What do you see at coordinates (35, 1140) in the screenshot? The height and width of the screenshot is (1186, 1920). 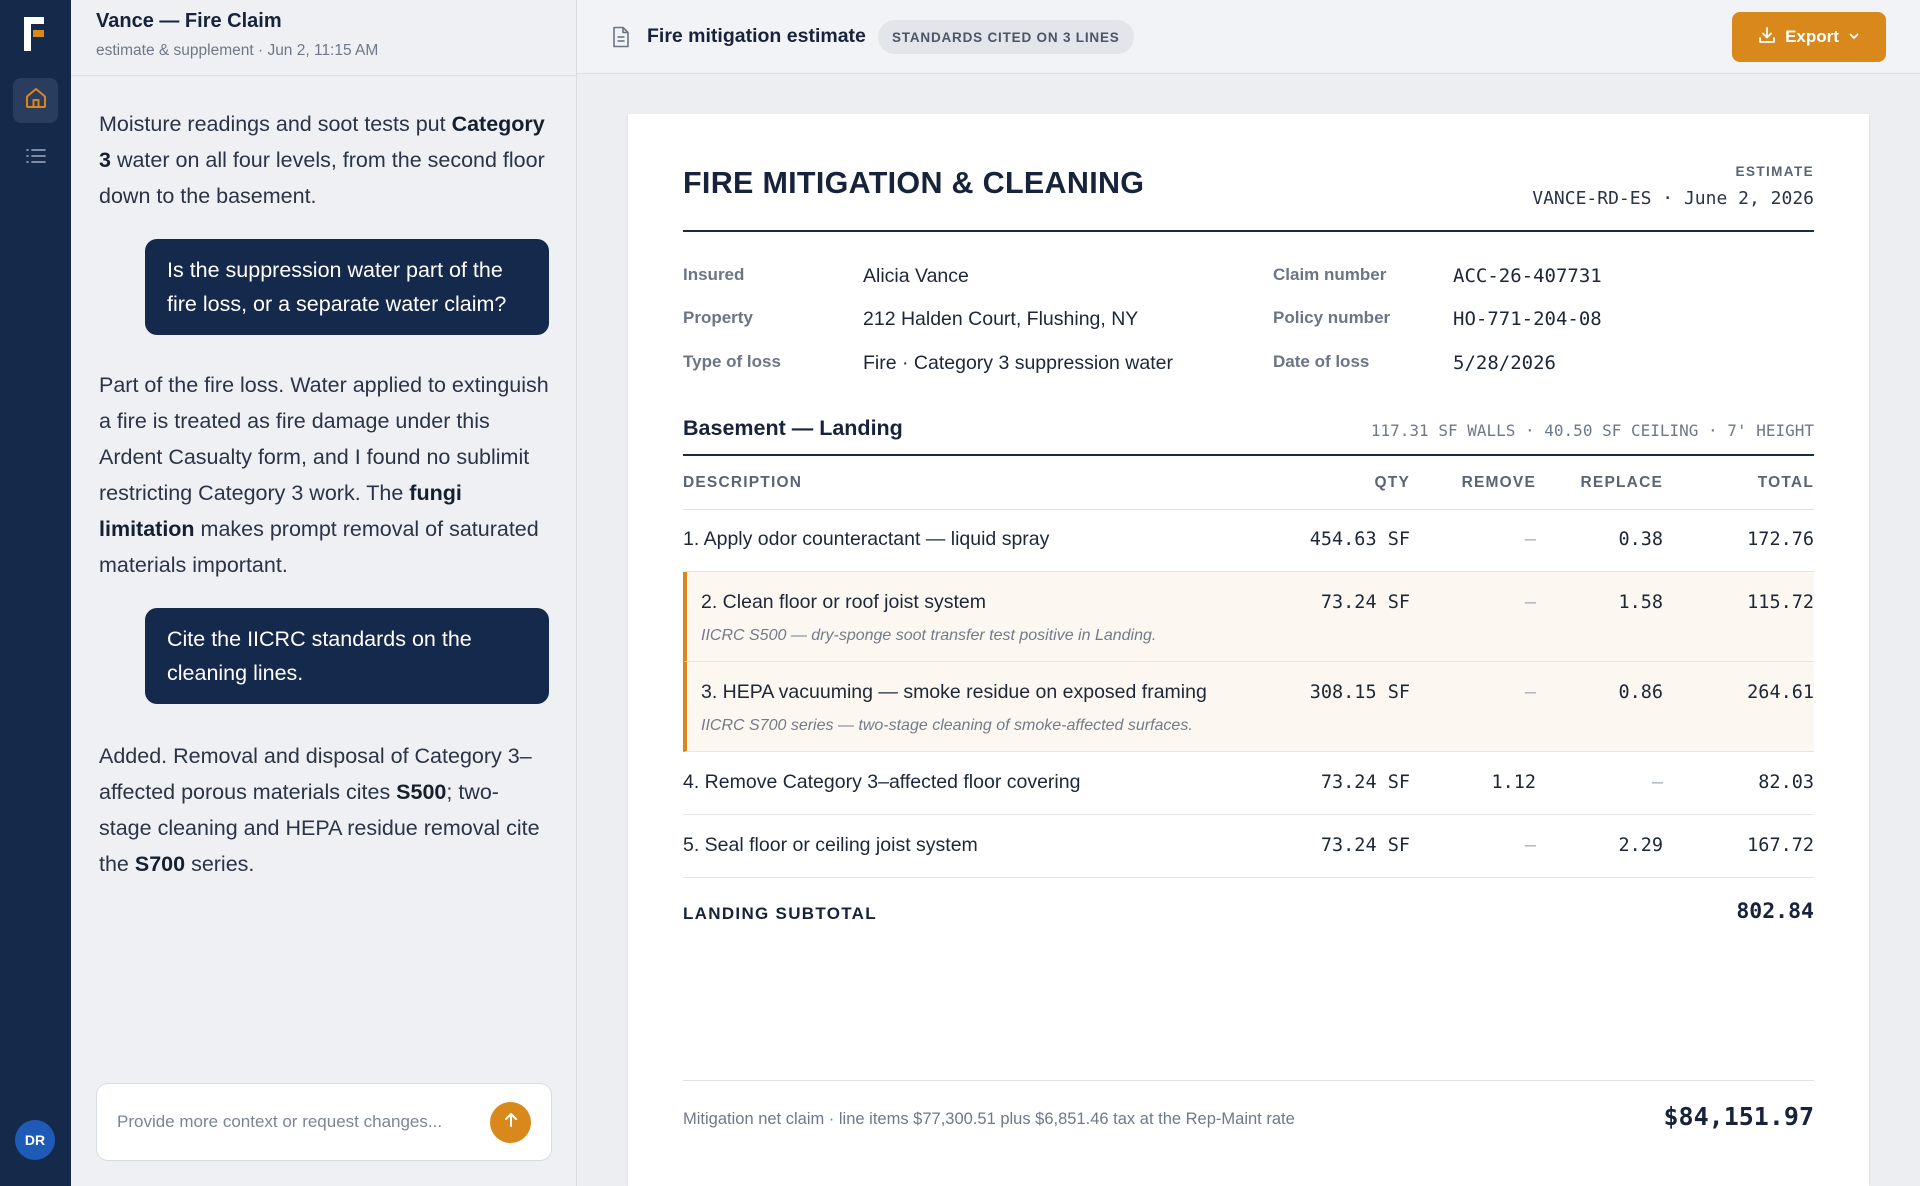 I see `user-avatar: DR` at bounding box center [35, 1140].